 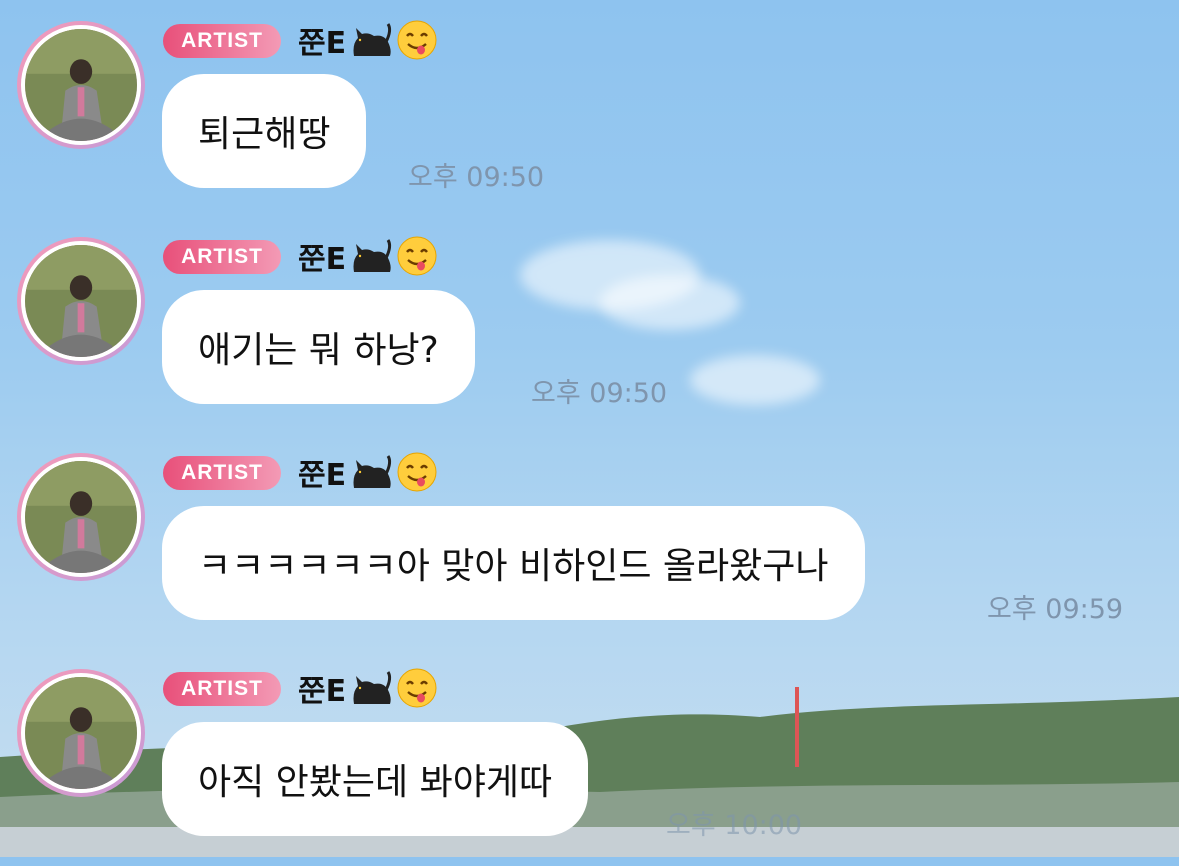 I want to click on message-bubble: 퇴근해땅, so click(x=264, y=131).